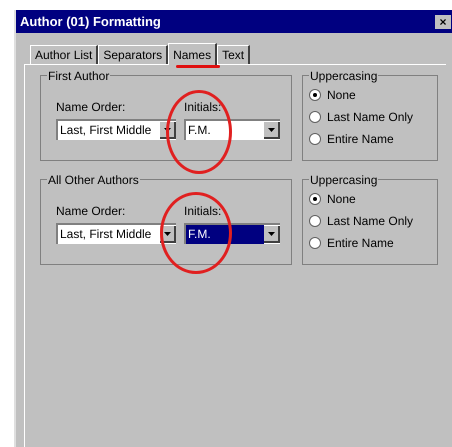 Image resolution: width=452 pixels, height=447 pixels. Describe the element at coordinates (90, 21) in the screenshot. I see `window-title: Author (01) Formatting` at that location.